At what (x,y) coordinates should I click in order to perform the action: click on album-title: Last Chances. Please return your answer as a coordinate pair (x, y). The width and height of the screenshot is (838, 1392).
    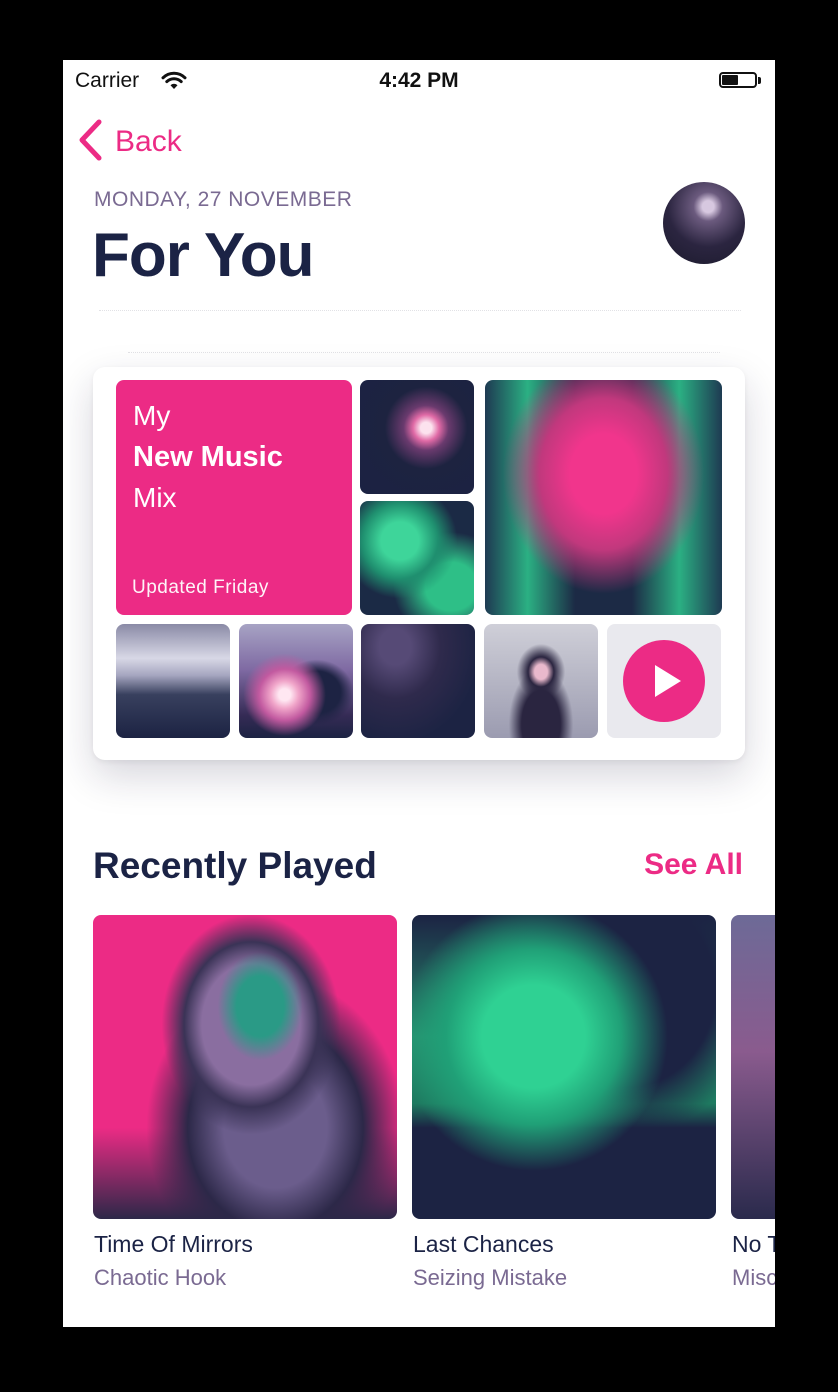
    Looking at the image, I should click on (483, 1244).